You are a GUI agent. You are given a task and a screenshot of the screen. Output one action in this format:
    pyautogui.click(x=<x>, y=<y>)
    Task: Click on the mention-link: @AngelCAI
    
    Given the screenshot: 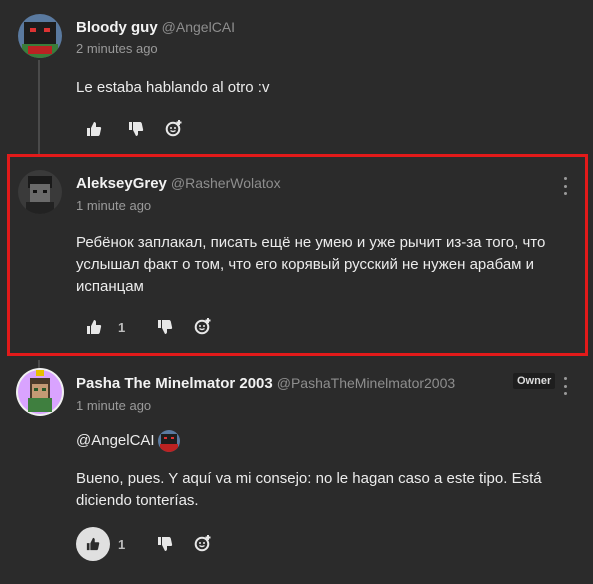 What is the action you would take?
    pyautogui.click(x=115, y=440)
    